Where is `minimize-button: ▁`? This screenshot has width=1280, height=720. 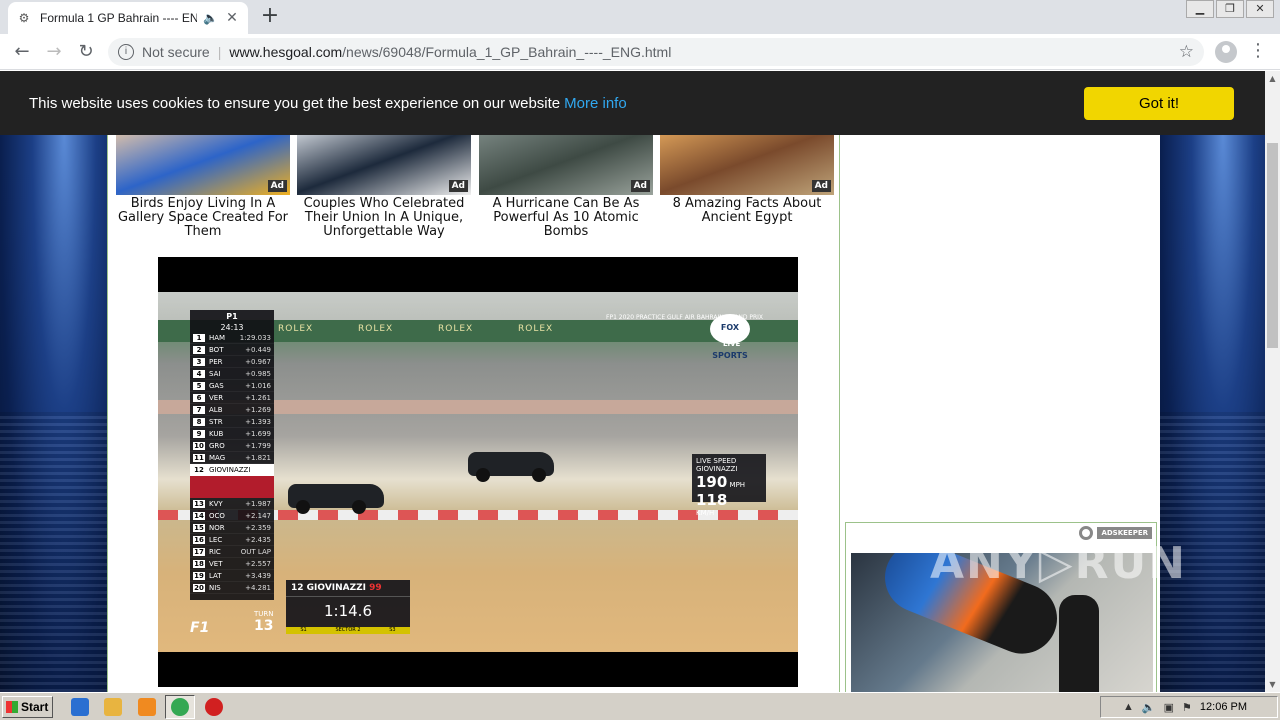 minimize-button: ▁ is located at coordinates (1200, 9).